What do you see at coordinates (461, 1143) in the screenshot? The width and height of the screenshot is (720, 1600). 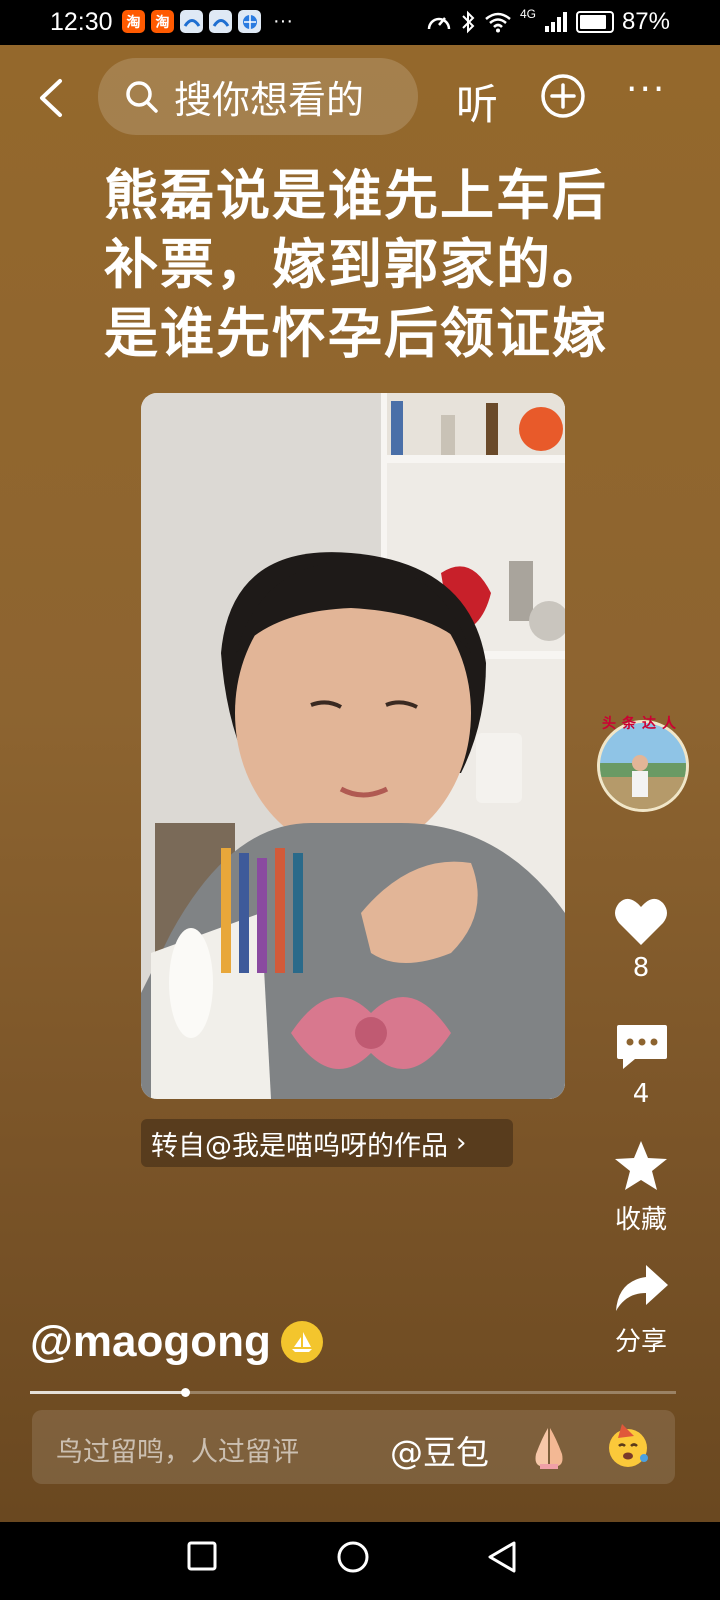 I see `chevron-right-icon: ›` at bounding box center [461, 1143].